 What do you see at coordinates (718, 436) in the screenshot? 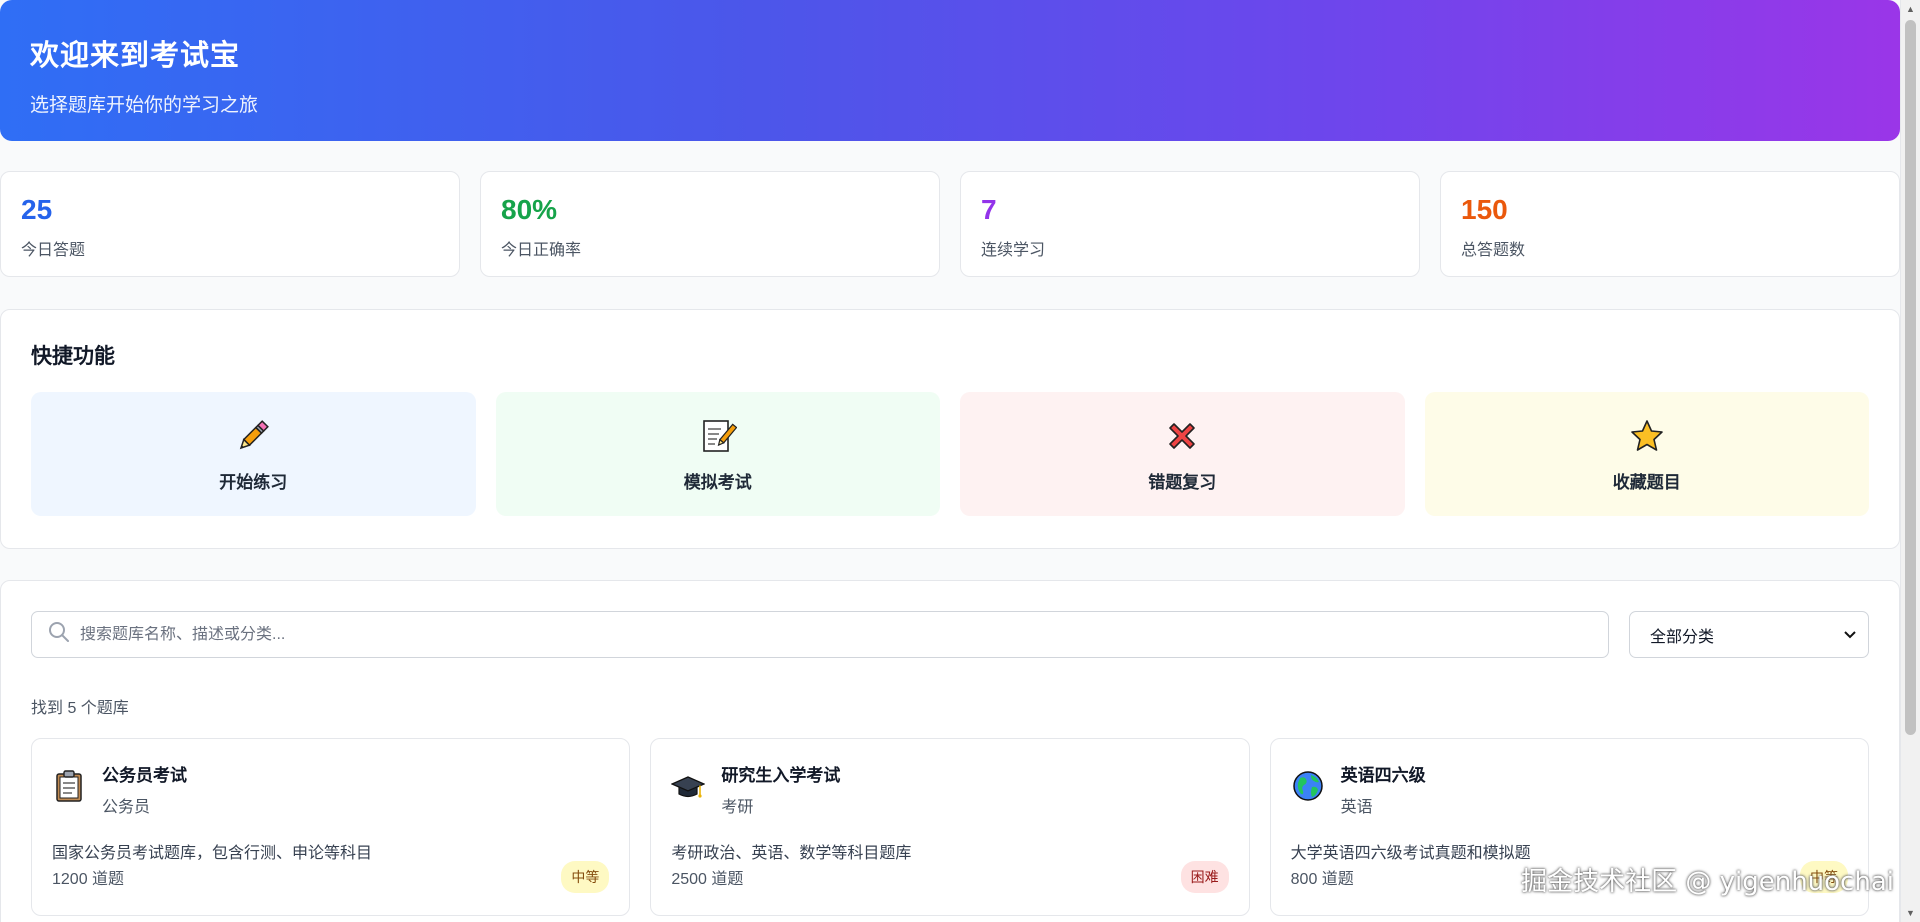
I see `memo-icon` at bounding box center [718, 436].